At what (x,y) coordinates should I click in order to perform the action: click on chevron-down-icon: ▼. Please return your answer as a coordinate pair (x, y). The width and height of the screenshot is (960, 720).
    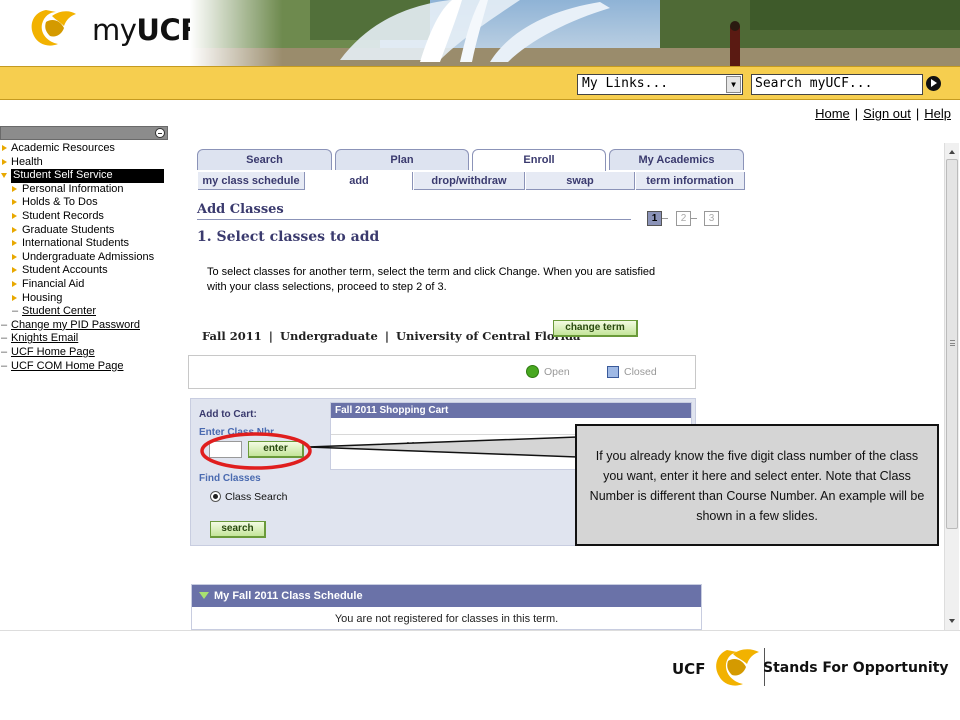
    Looking at the image, I should click on (733, 84).